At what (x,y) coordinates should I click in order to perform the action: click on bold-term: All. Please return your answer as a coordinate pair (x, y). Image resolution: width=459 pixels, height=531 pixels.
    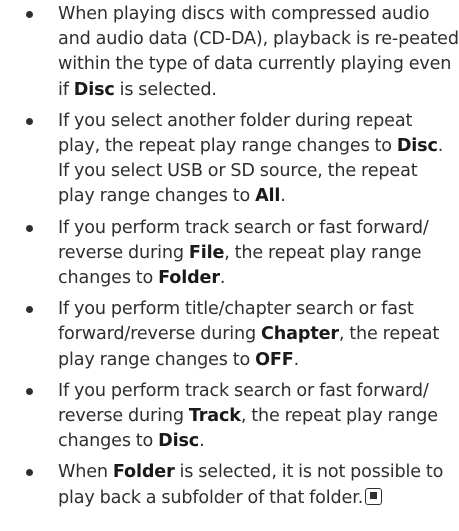
    Looking at the image, I should click on (268, 196).